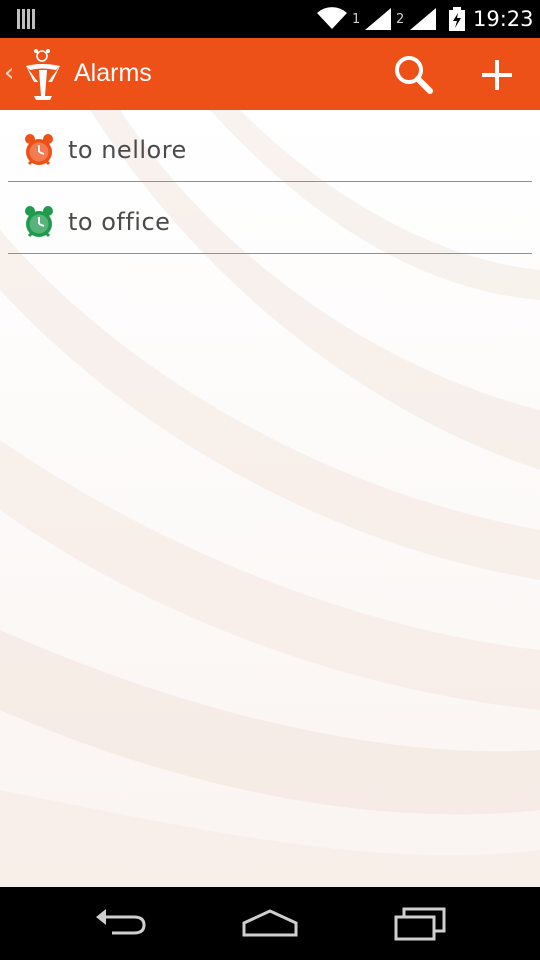 This screenshot has width=540, height=960. Describe the element at coordinates (120, 923) in the screenshot. I see `back-icon` at that location.